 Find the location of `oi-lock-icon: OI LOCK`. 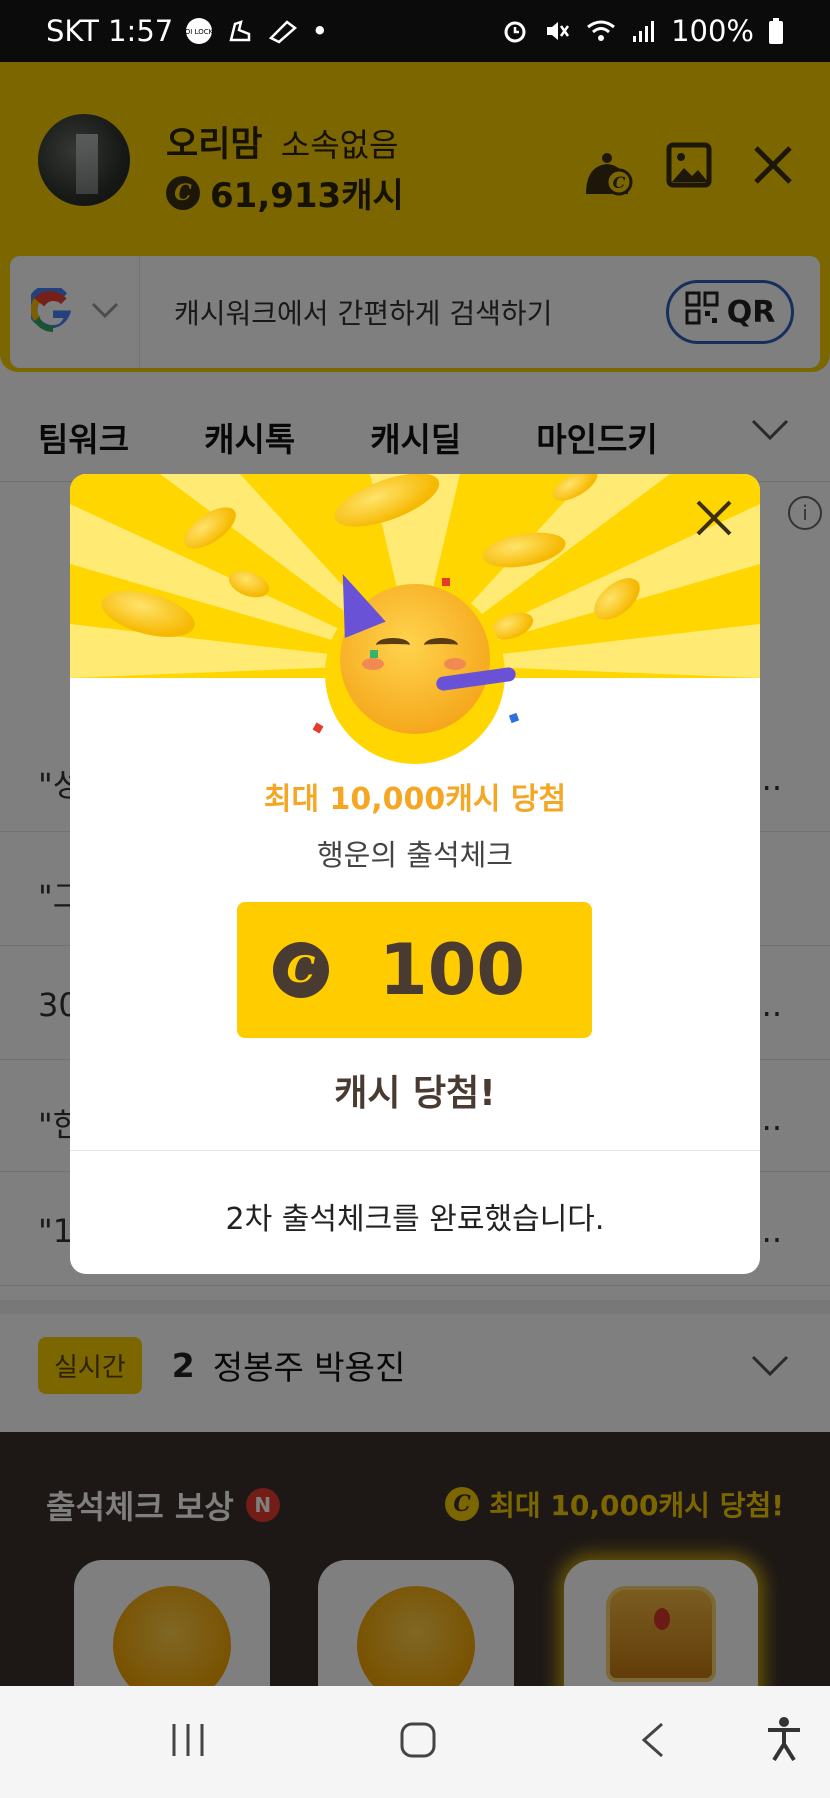

oi-lock-icon: OI LOCK is located at coordinates (199, 31).